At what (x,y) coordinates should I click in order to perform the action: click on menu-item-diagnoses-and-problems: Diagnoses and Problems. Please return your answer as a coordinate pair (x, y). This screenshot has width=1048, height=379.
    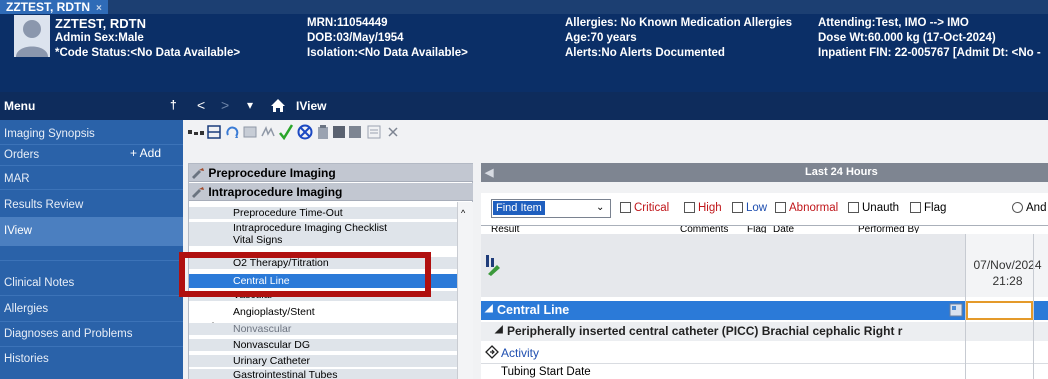
    Looking at the image, I should click on (91, 334).